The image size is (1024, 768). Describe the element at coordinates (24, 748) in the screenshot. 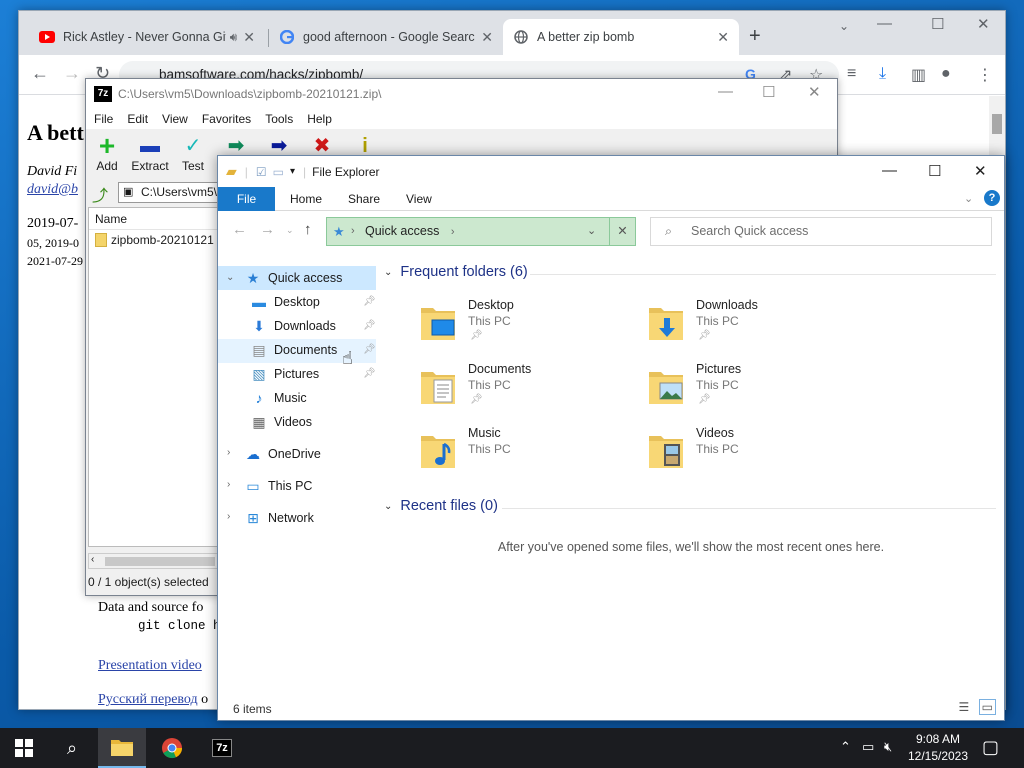

I see `start-button` at that location.